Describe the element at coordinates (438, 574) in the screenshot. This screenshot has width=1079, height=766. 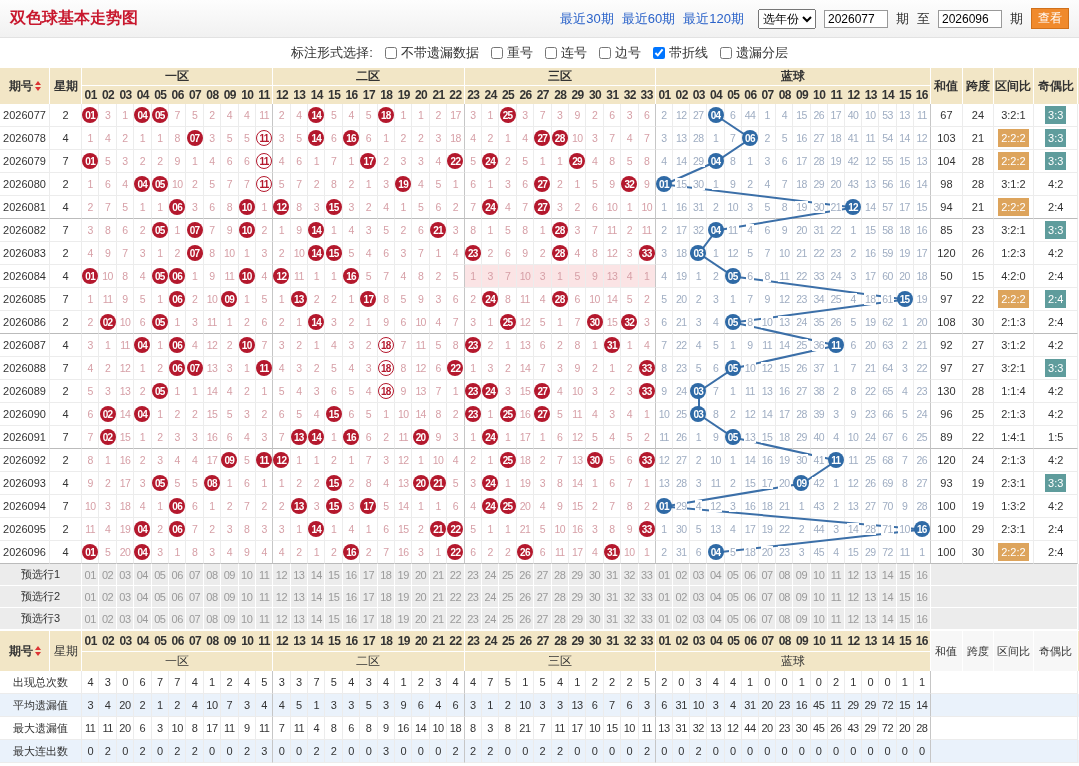
I see `pick-number: 21` at that location.